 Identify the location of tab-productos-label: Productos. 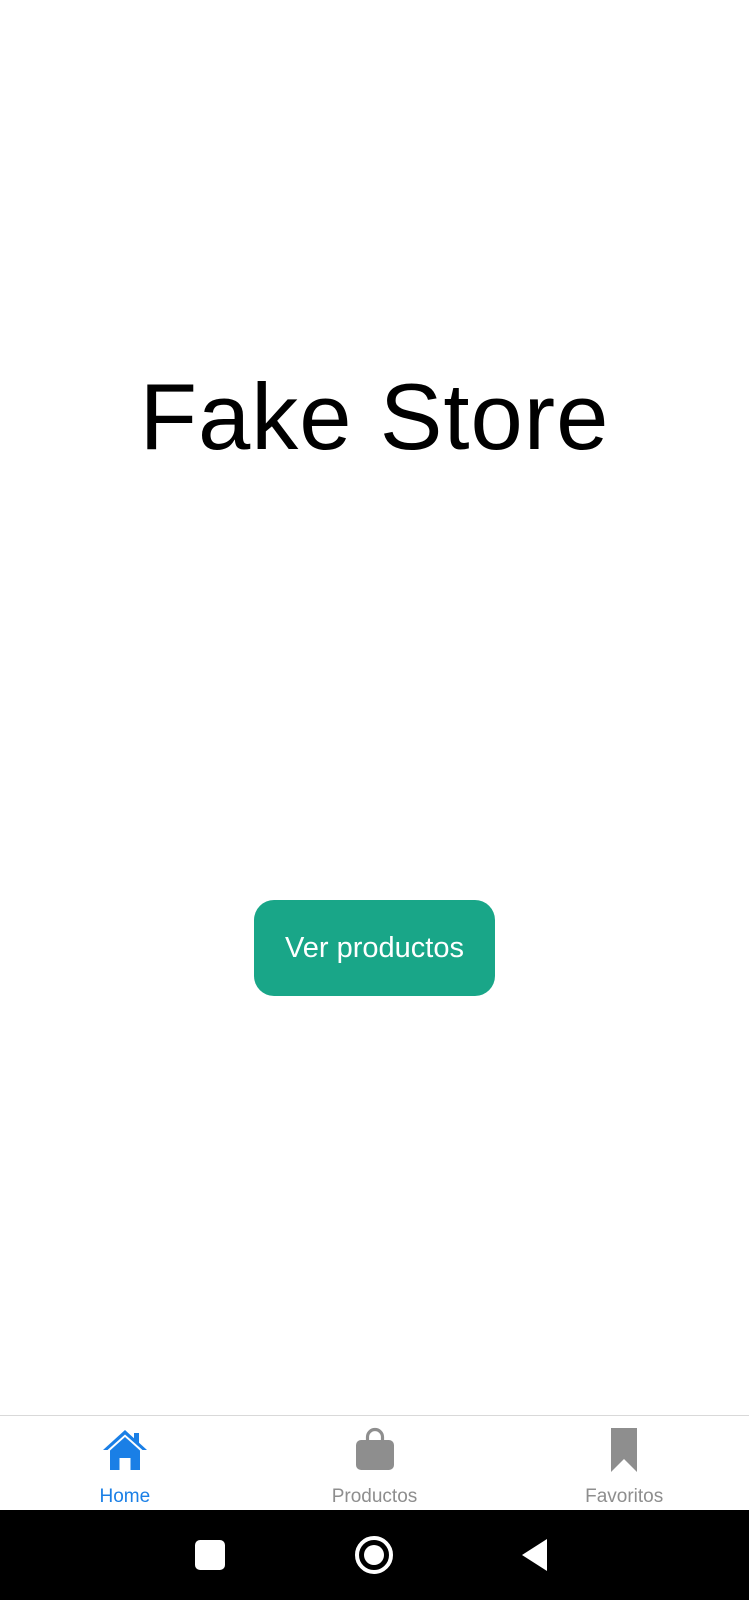
(374, 1496).